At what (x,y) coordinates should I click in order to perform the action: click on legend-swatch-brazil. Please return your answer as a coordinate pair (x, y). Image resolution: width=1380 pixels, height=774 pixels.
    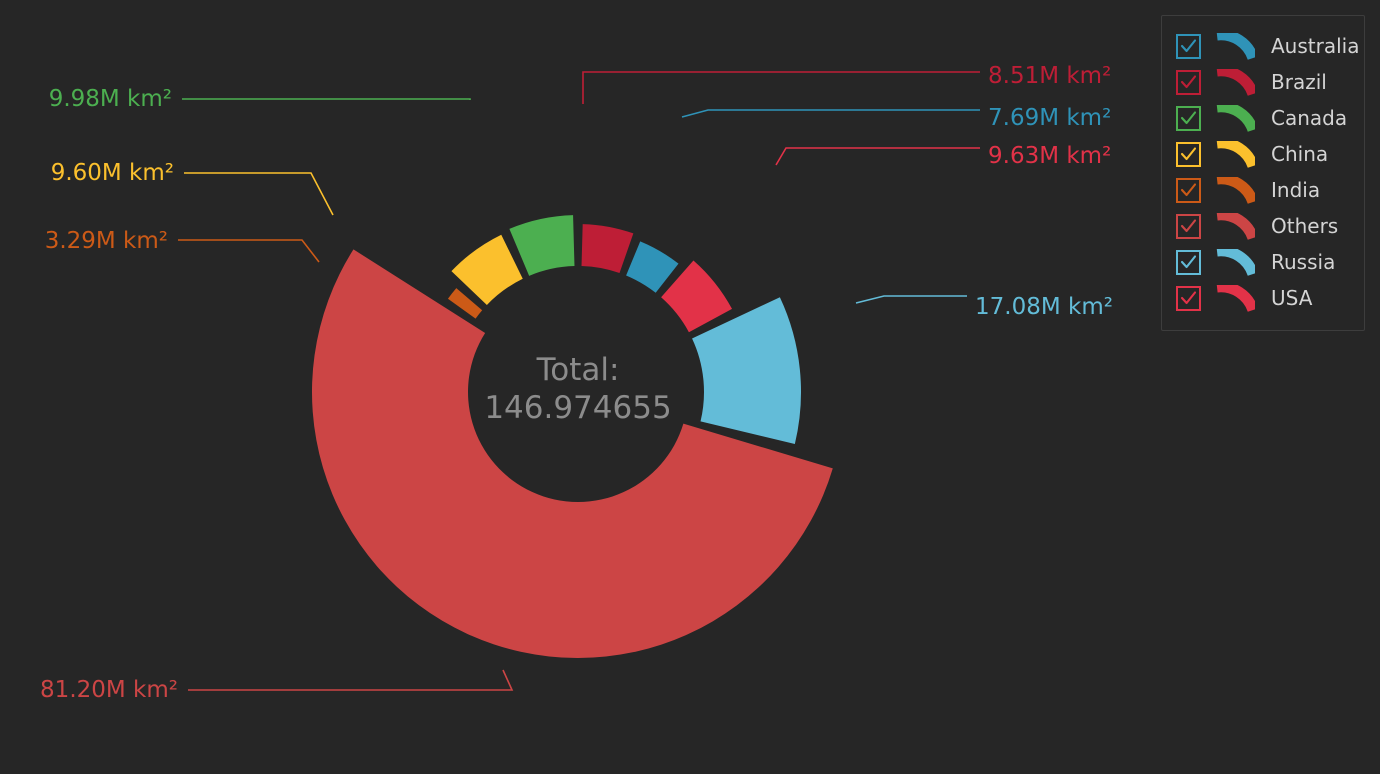
    Looking at the image, I should click on (1237, 80).